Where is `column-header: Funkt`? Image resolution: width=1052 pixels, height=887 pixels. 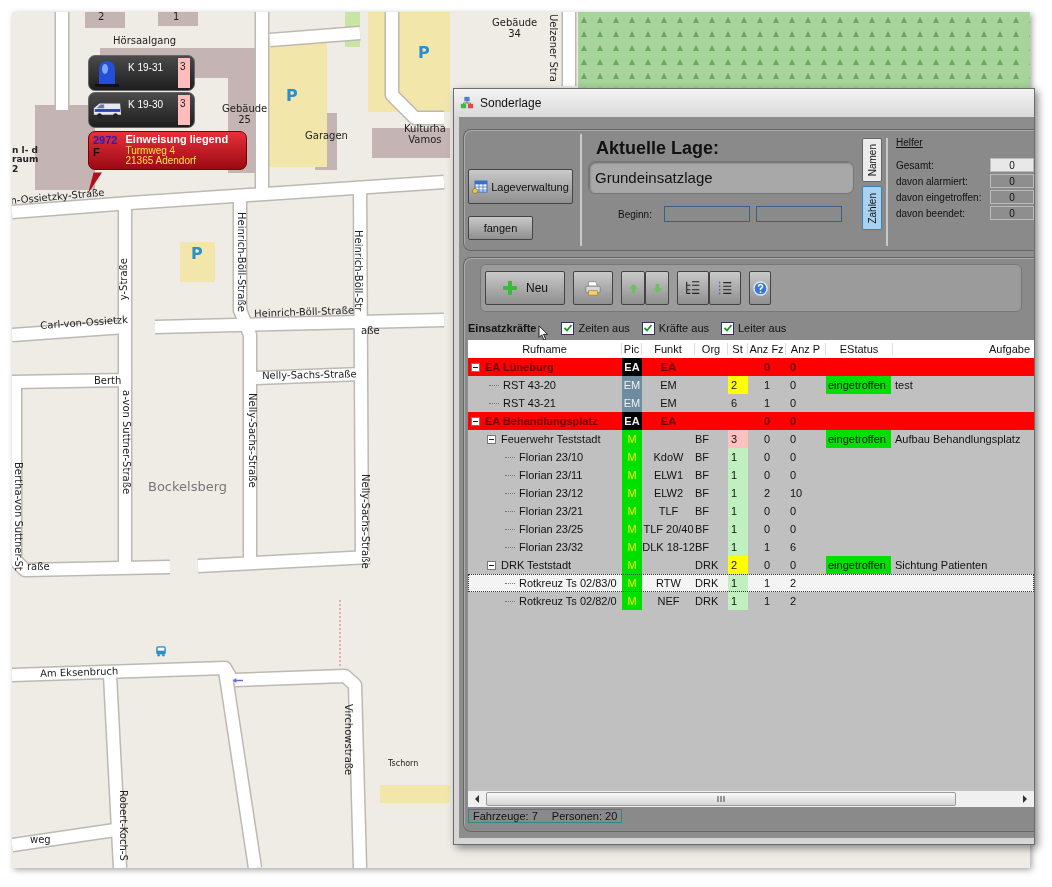
column-header: Funkt is located at coordinates (668, 349).